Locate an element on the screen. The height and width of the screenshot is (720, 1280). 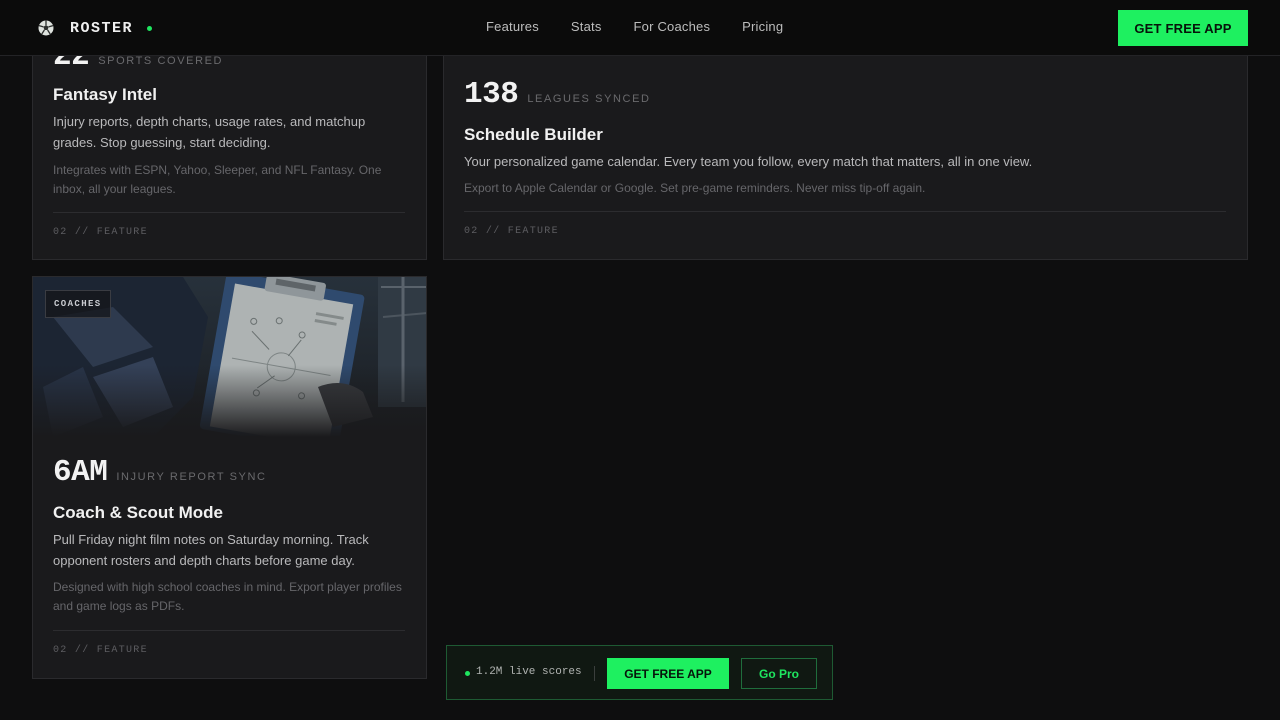
status-dot is located at coordinates (150, 28).